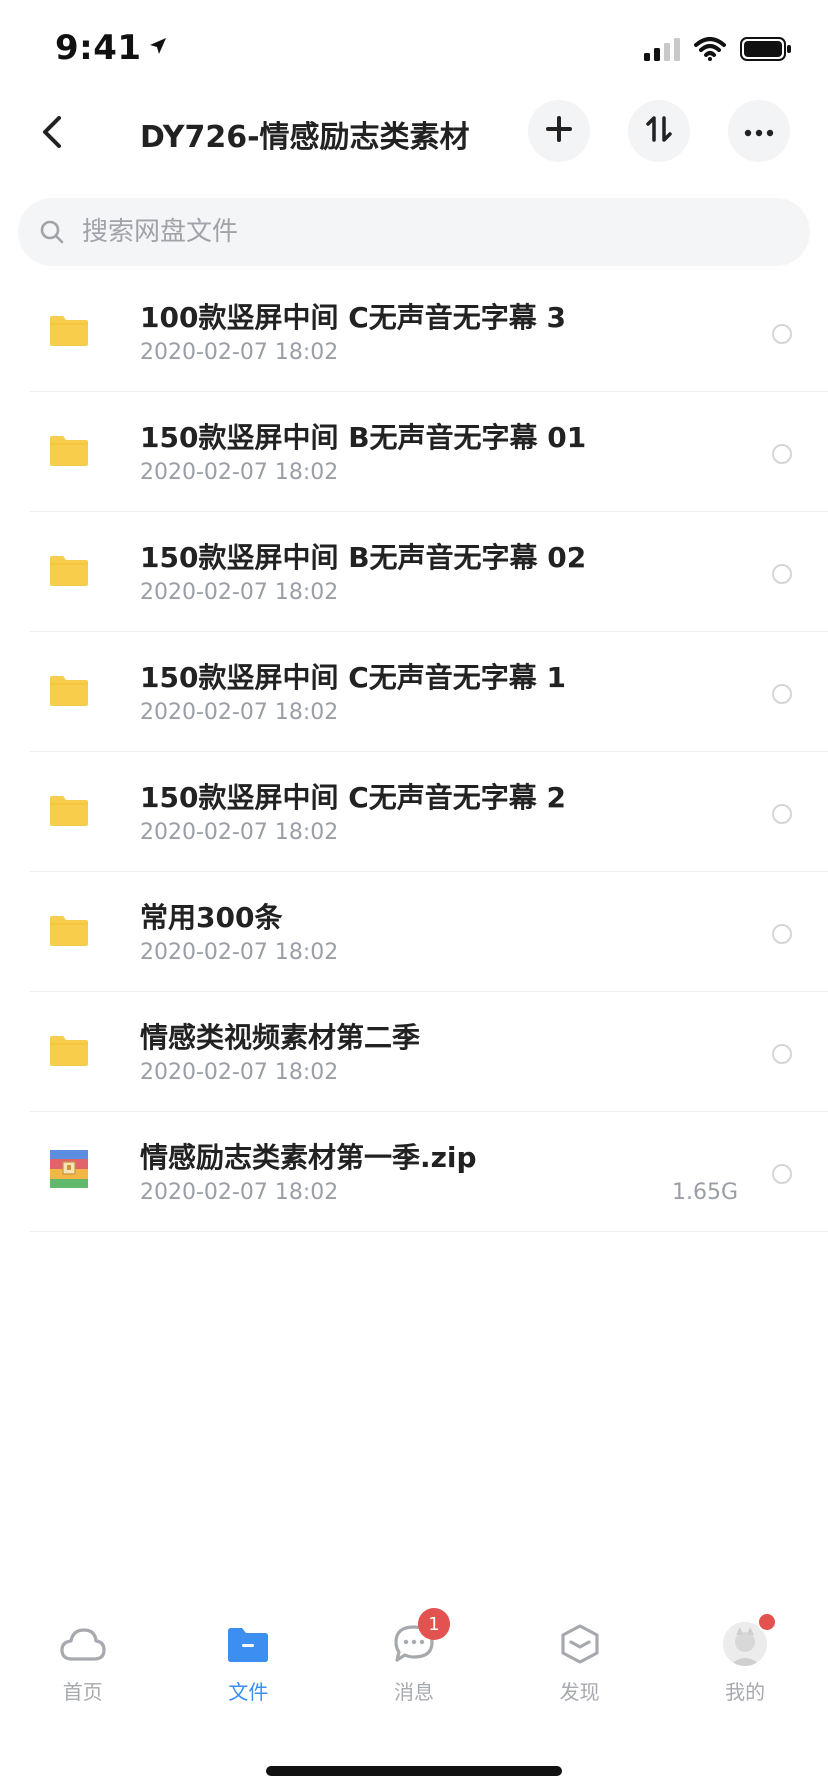 This screenshot has height=1792, width=828. Describe the element at coordinates (413, 1692) in the screenshot. I see `tab-label: 消息` at that location.